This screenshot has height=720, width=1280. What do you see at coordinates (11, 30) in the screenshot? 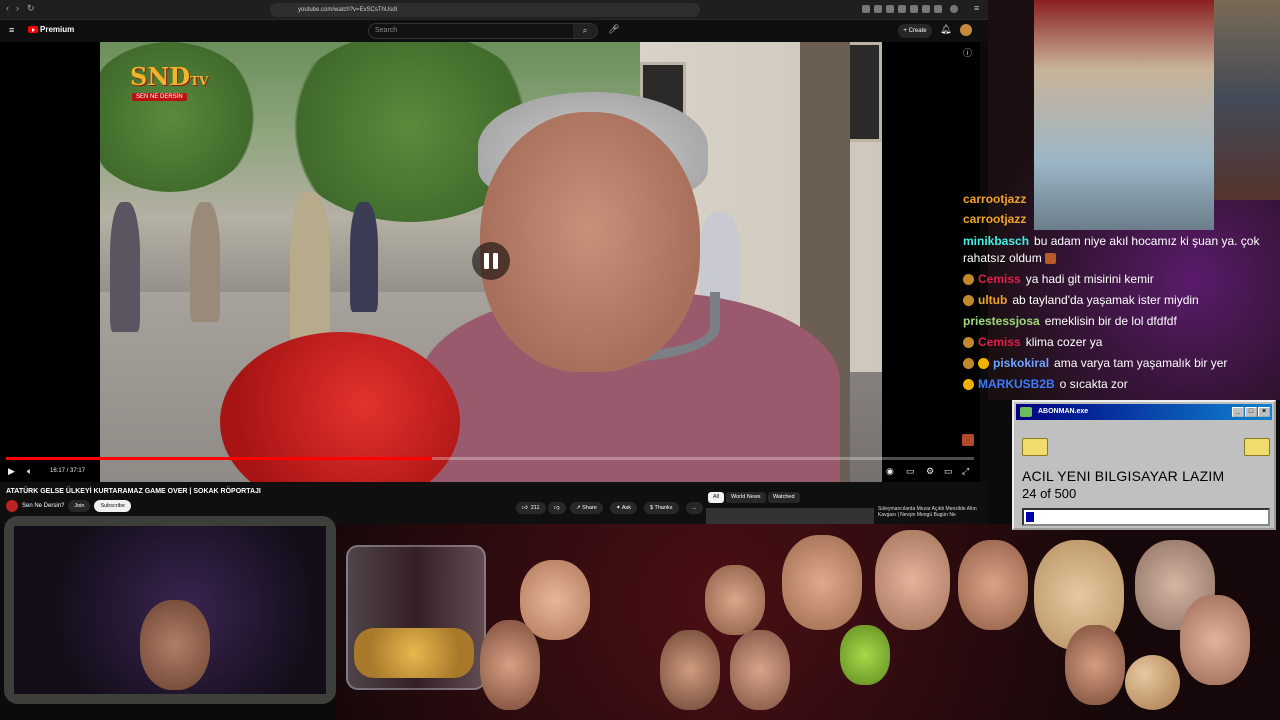
I see `hamburger-icon: ≡` at bounding box center [11, 30].